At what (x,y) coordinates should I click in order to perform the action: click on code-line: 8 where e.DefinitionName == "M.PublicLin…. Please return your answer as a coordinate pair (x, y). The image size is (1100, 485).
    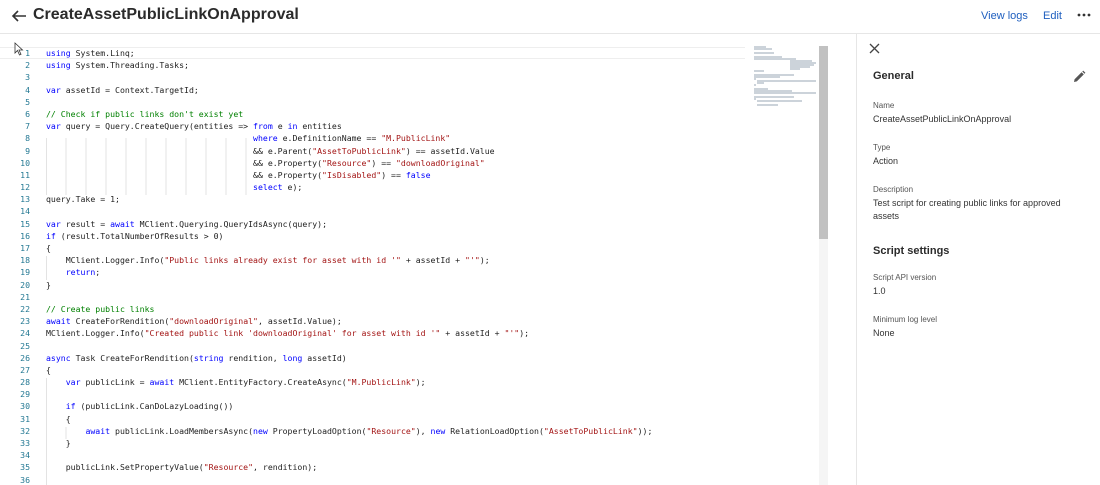
    Looking at the image, I should click on (372, 138).